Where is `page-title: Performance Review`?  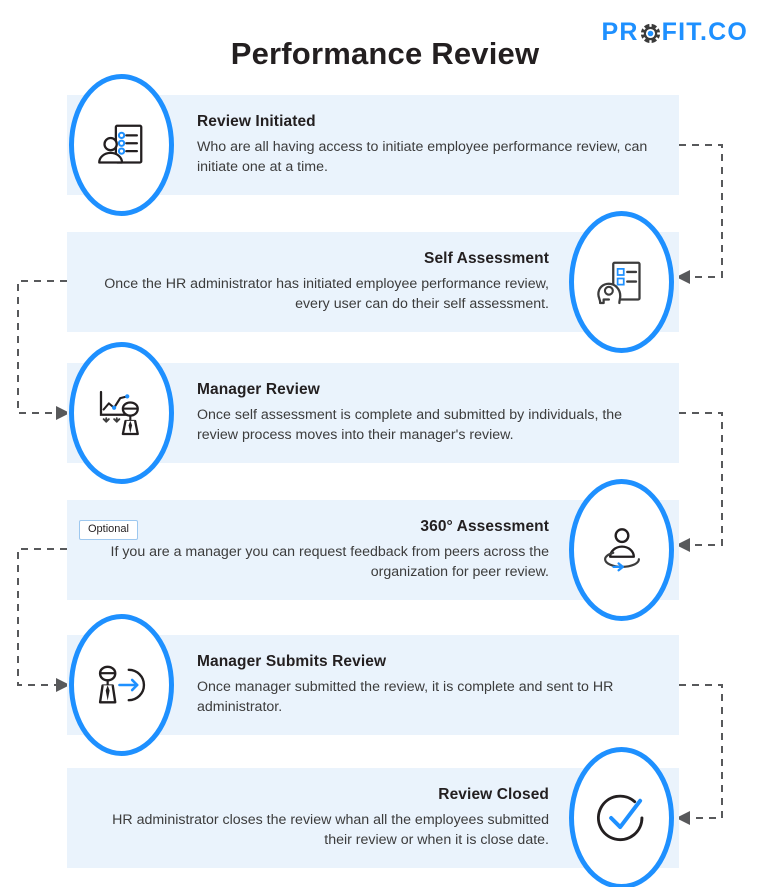
page-title: Performance Review is located at coordinates (385, 53).